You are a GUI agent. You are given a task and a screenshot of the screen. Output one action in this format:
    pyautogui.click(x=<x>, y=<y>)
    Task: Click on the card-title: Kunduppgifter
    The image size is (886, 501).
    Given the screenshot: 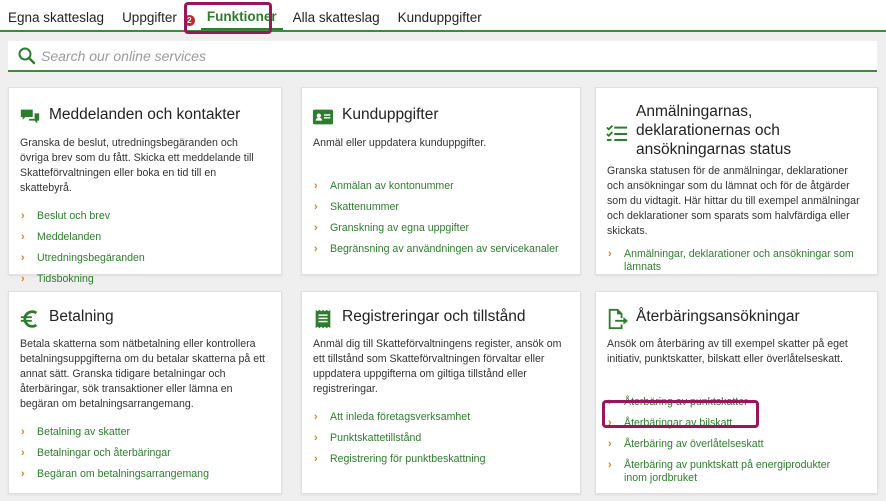 What is the action you would take?
    pyautogui.click(x=390, y=114)
    